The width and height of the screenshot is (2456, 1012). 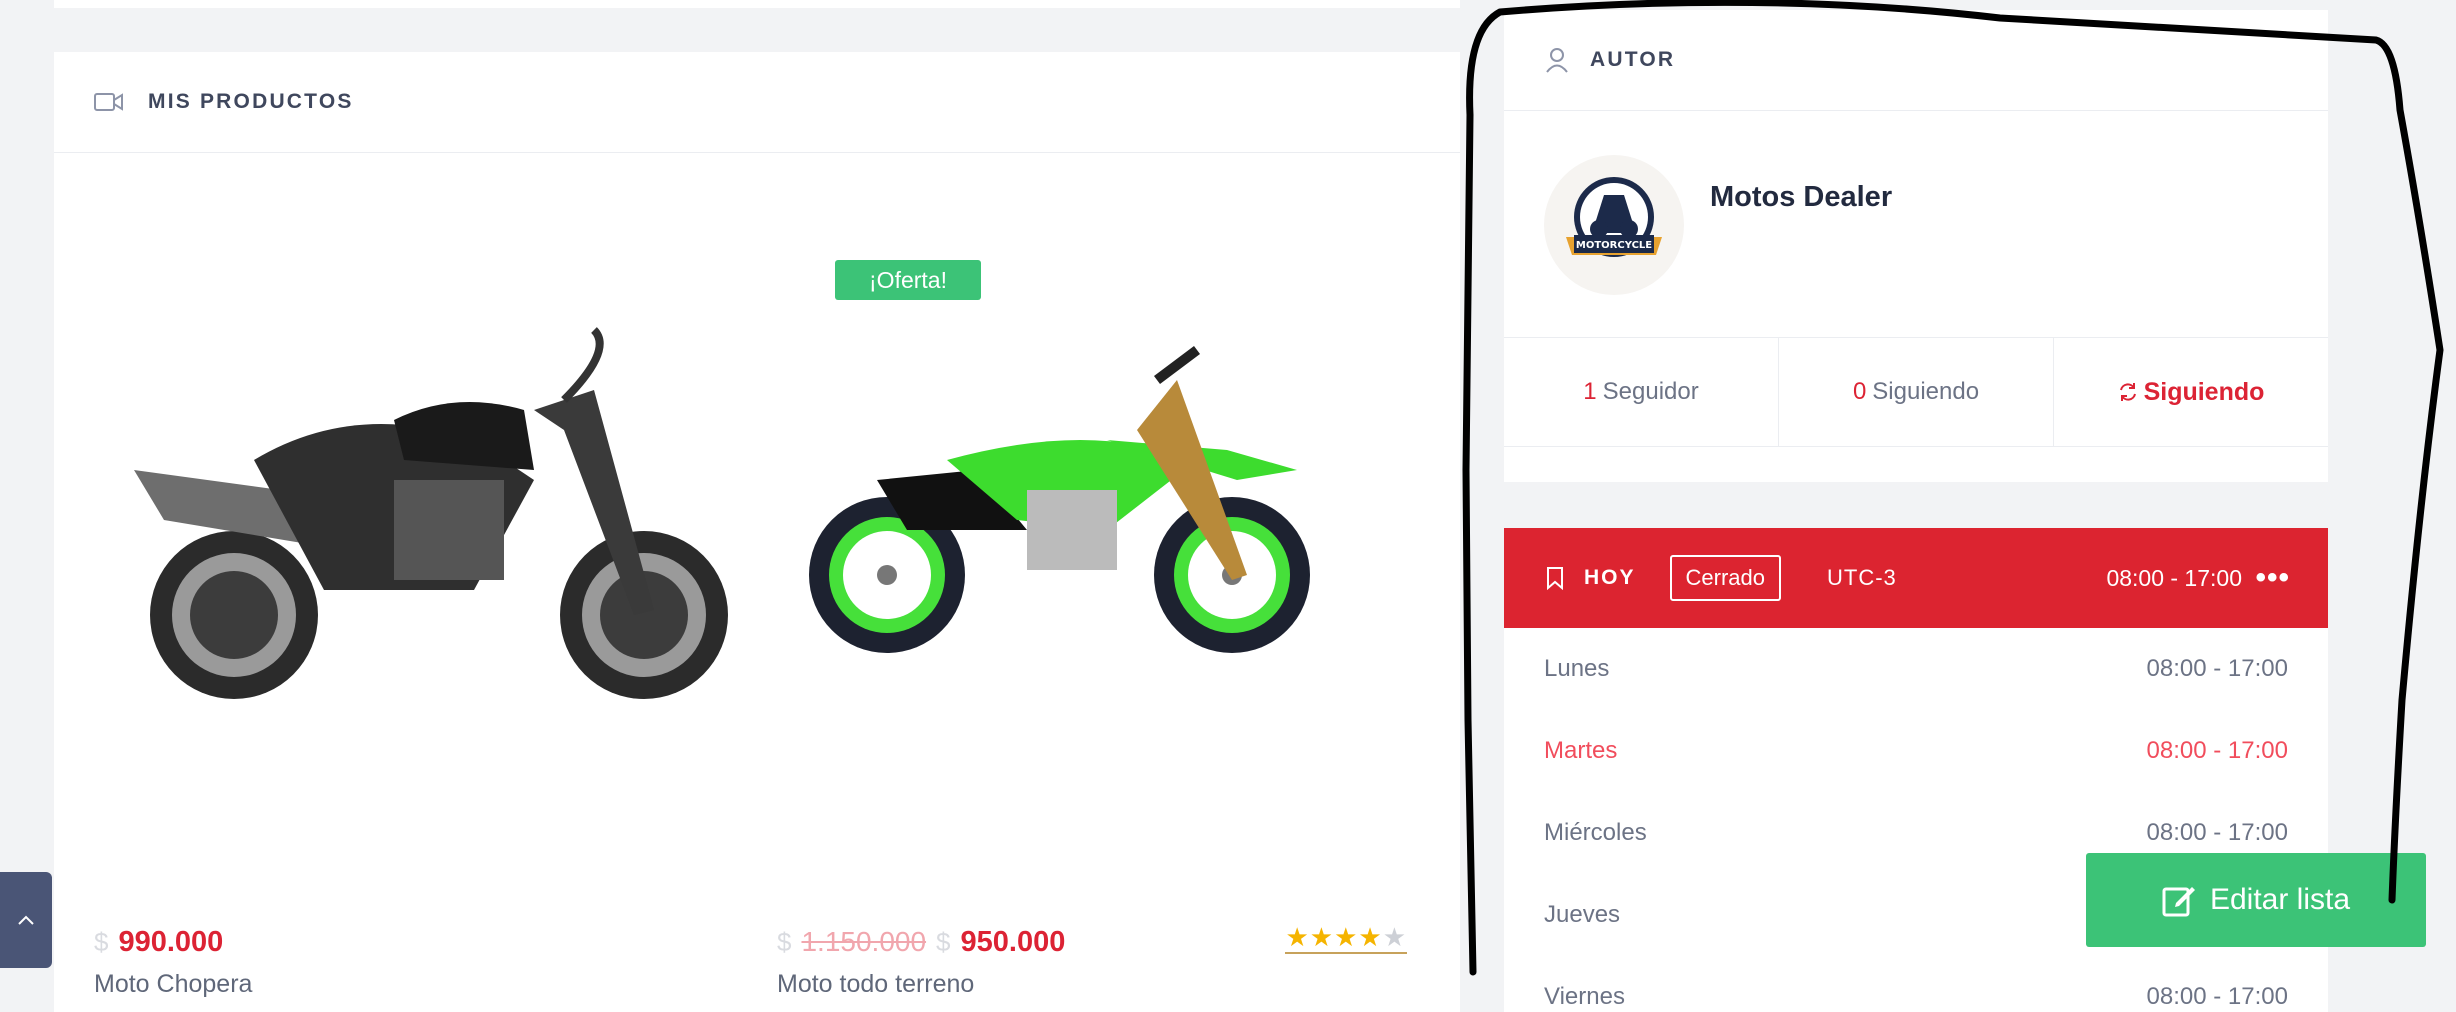 I want to click on author-stats: 1 Seguidor 0 Siguiendo Siguiendo, so click(x=1916, y=392).